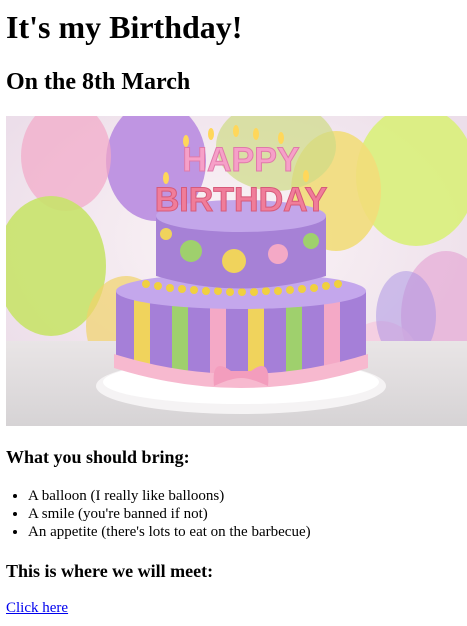  What do you see at coordinates (124, 27) in the screenshot?
I see `page-title: It's my Birthday!` at bounding box center [124, 27].